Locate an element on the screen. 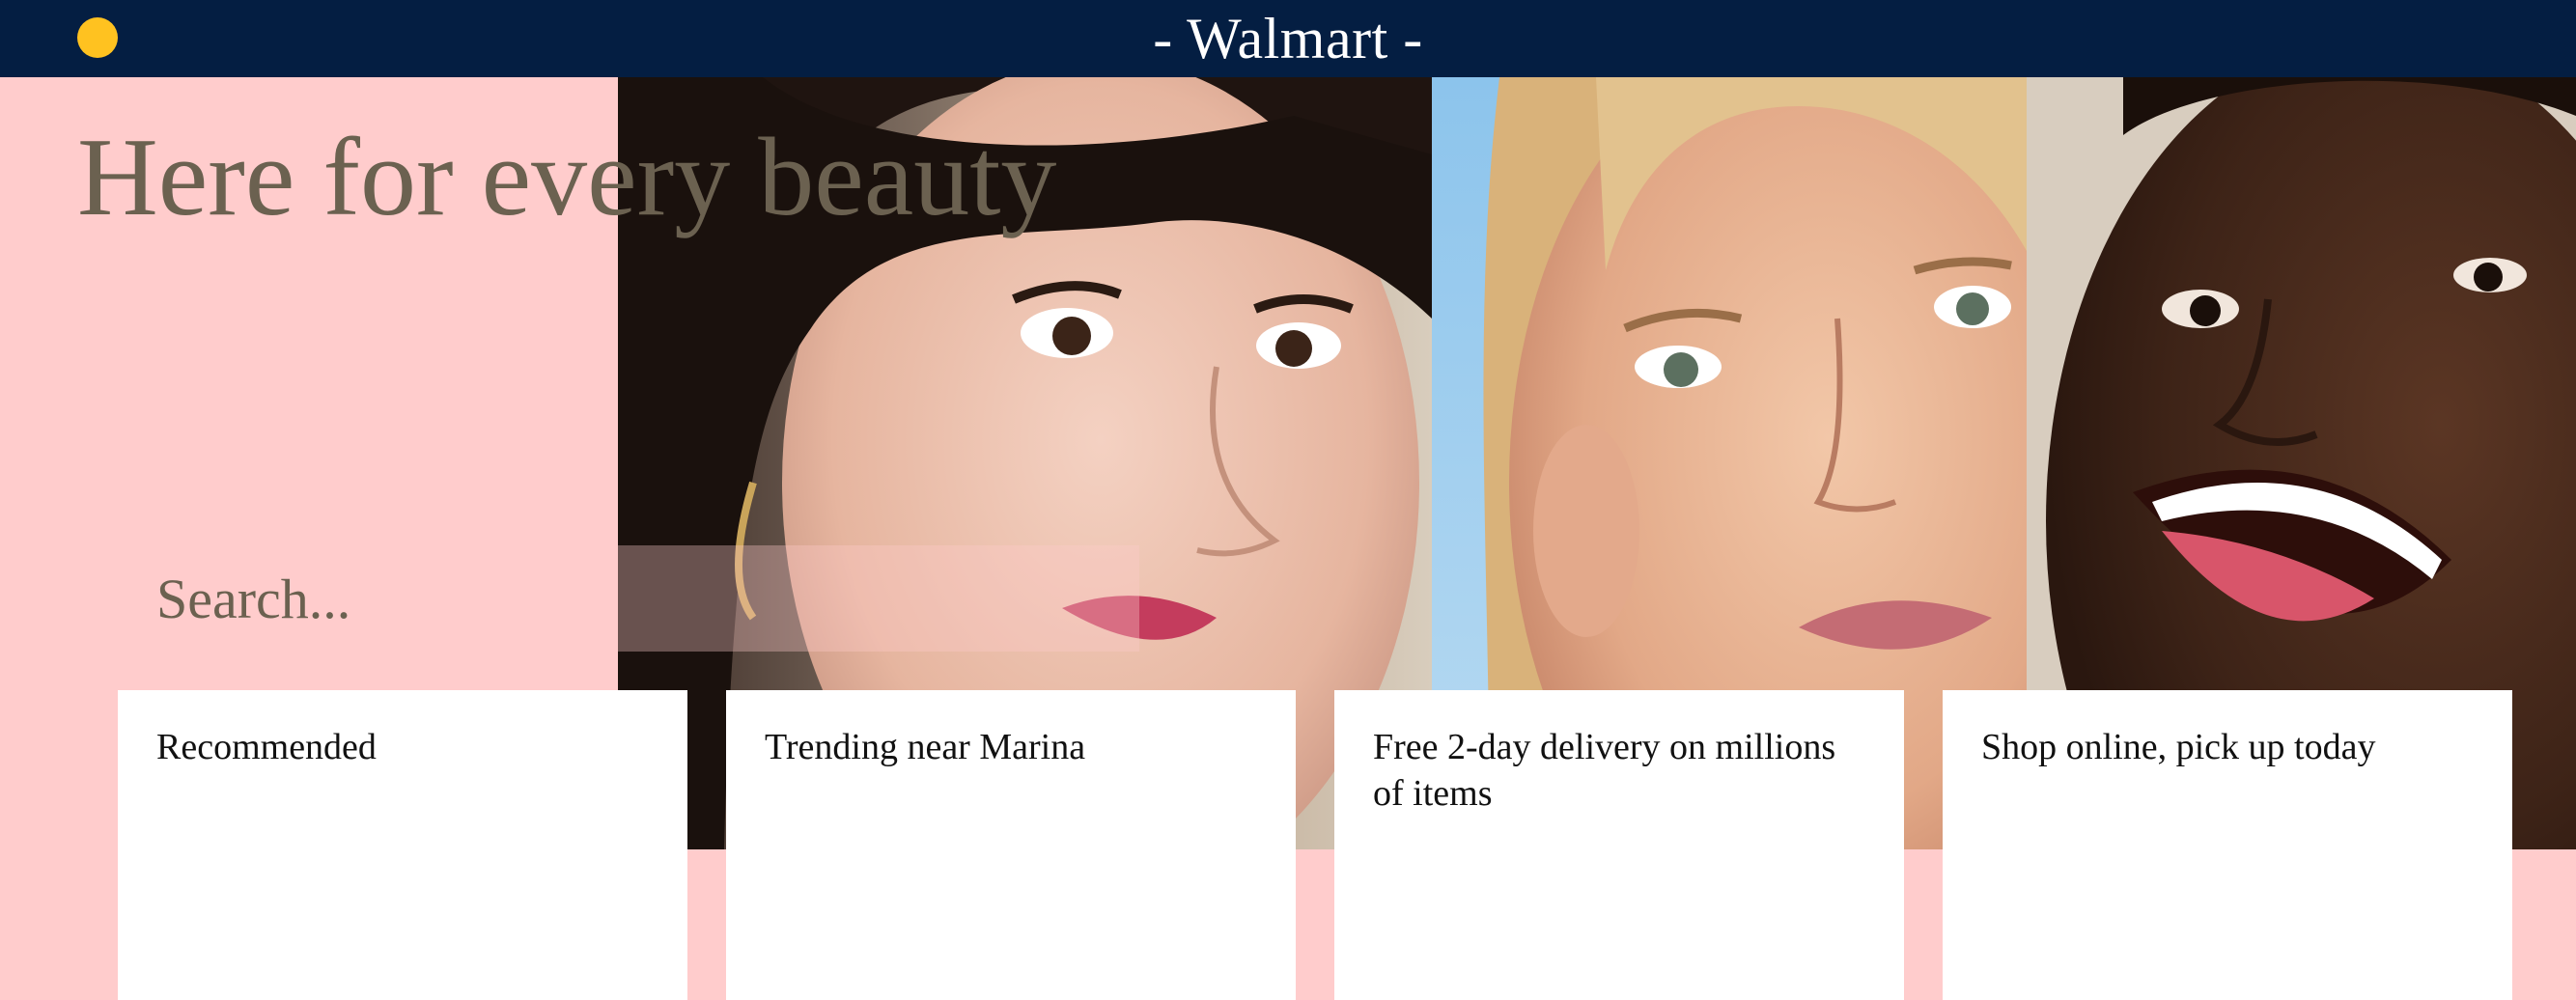 This screenshot has width=2576, height=1000. yellow-dot-icon is located at coordinates (98, 37).